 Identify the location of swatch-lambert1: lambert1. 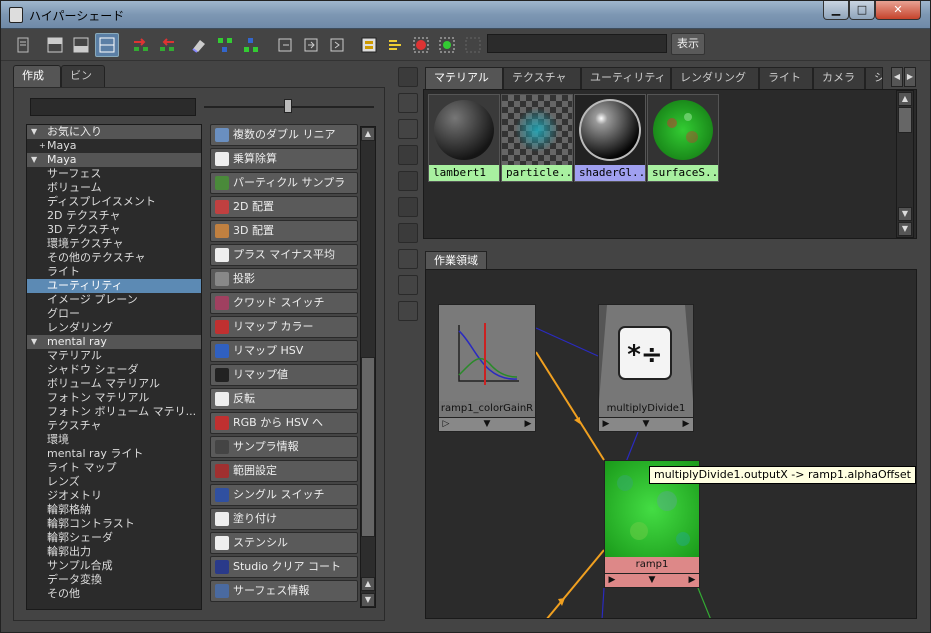
(464, 138).